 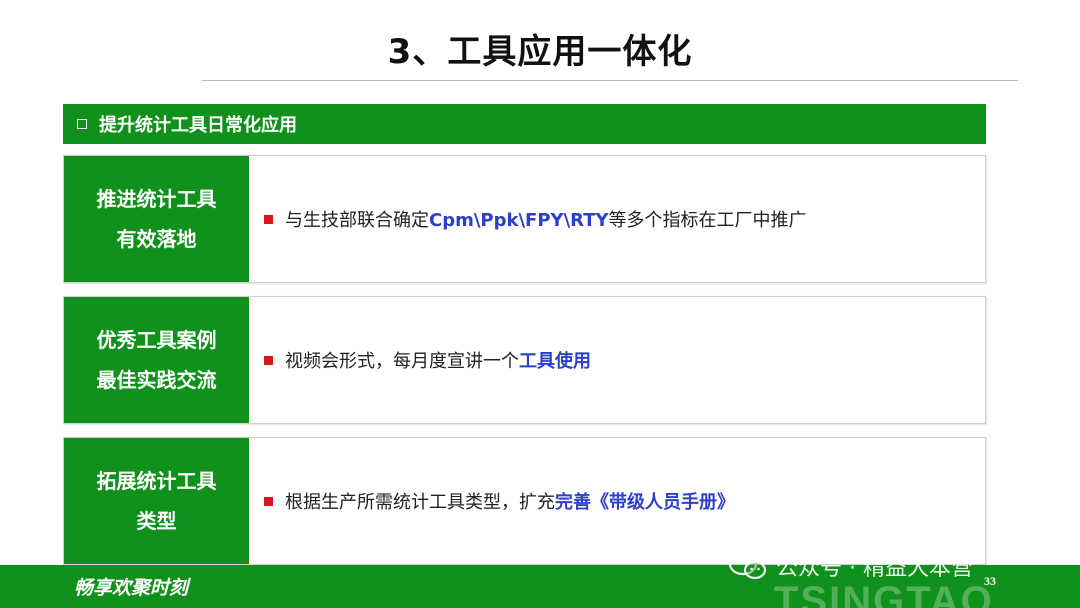 I want to click on row-content: 视频会形式，每月度宣讲一个工具使用, so click(x=619, y=360).